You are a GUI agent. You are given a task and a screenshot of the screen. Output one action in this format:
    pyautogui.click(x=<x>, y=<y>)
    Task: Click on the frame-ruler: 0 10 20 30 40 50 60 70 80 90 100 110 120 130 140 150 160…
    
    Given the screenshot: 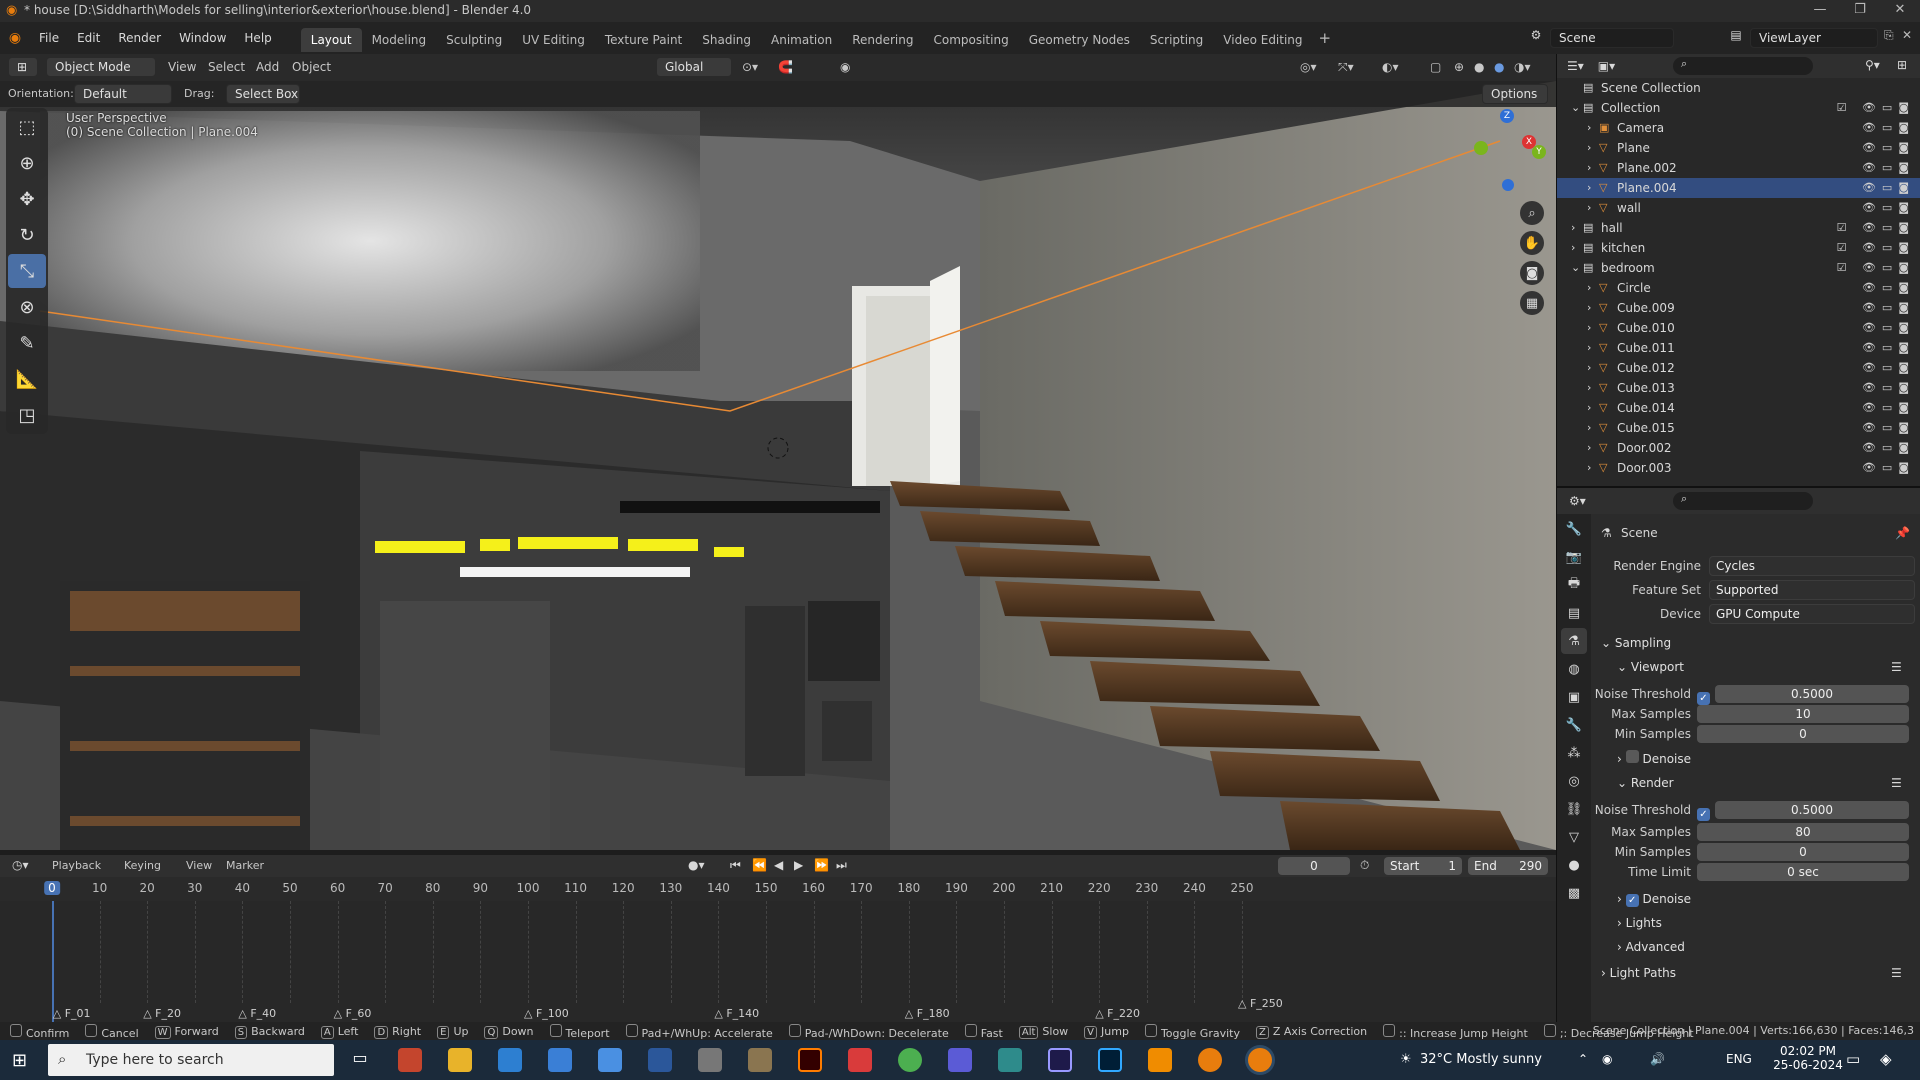 What is the action you would take?
    pyautogui.click(x=778, y=889)
    